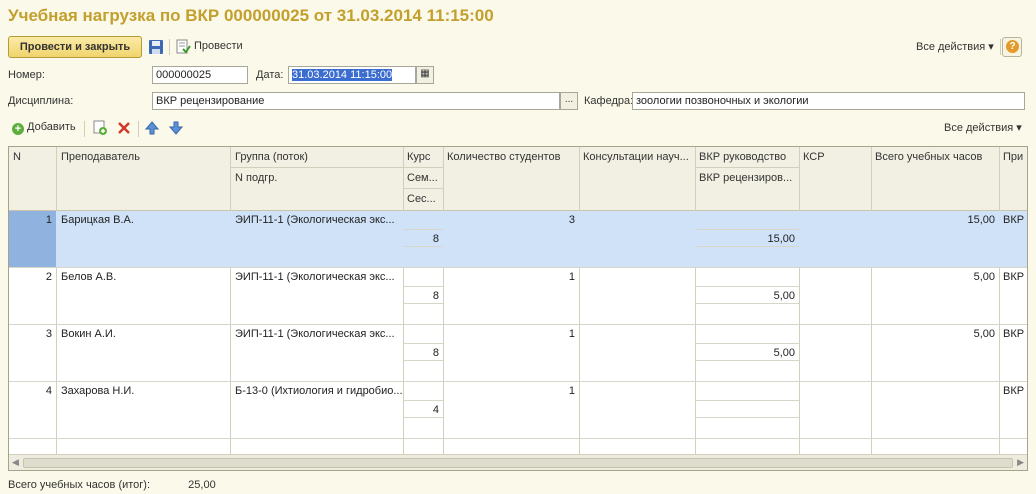  I want to click on col-students: Количество студентов, so click(511, 157).